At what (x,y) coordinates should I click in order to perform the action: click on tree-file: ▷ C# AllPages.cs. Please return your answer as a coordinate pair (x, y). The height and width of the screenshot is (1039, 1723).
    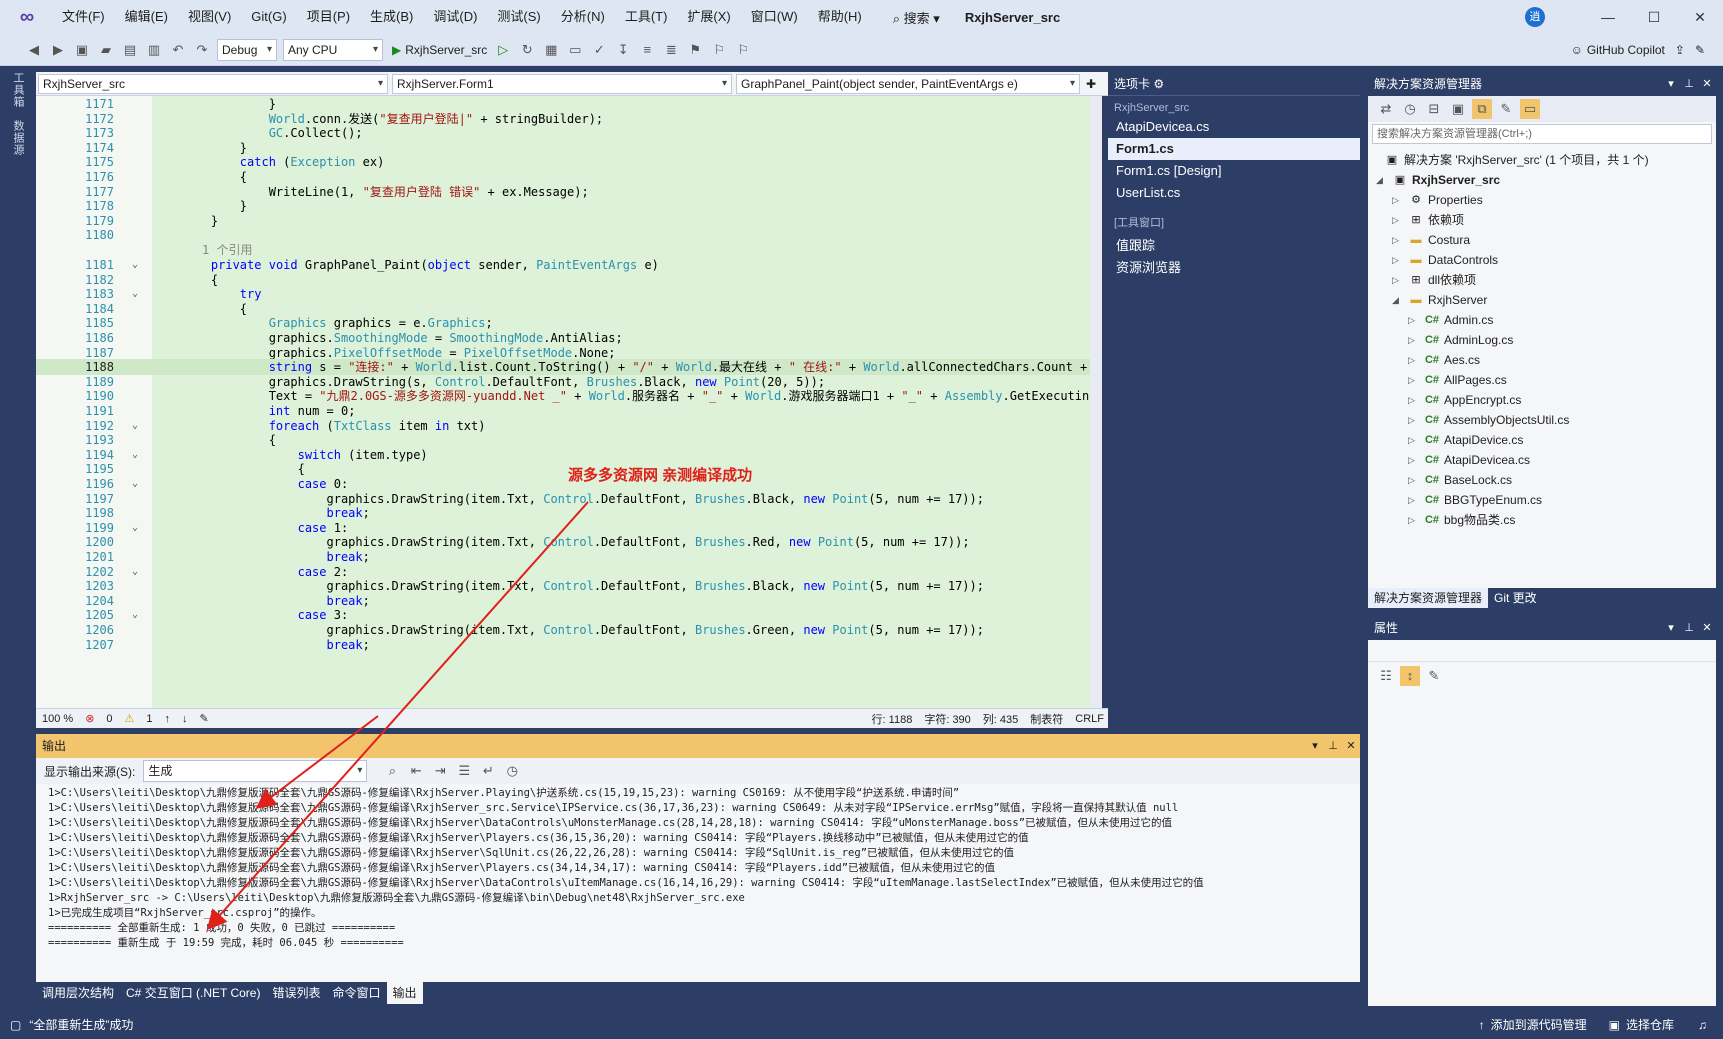
    Looking at the image, I should click on (1536, 380).